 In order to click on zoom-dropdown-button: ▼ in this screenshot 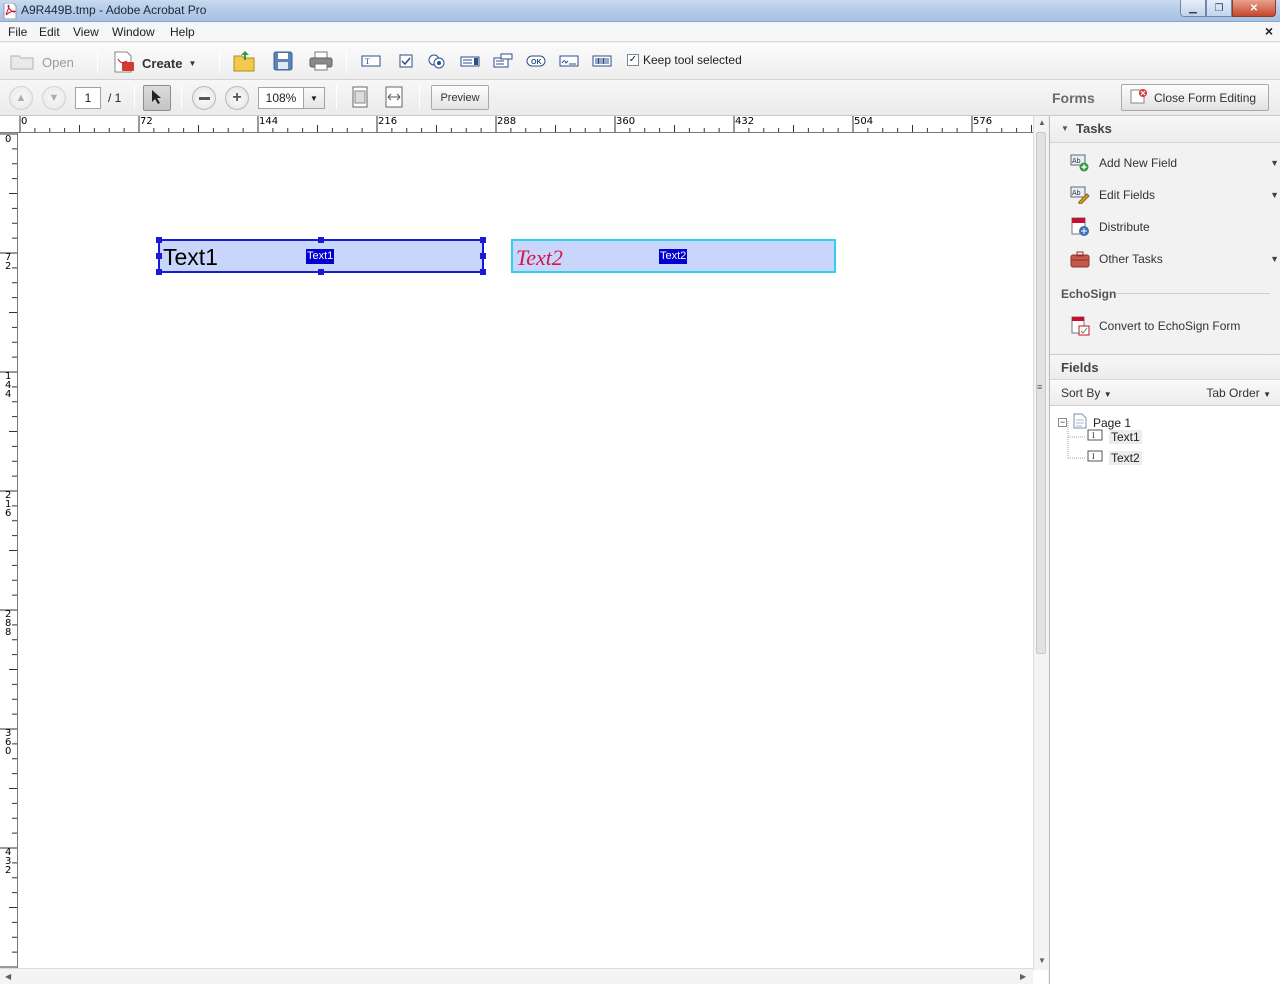, I will do `click(314, 98)`.